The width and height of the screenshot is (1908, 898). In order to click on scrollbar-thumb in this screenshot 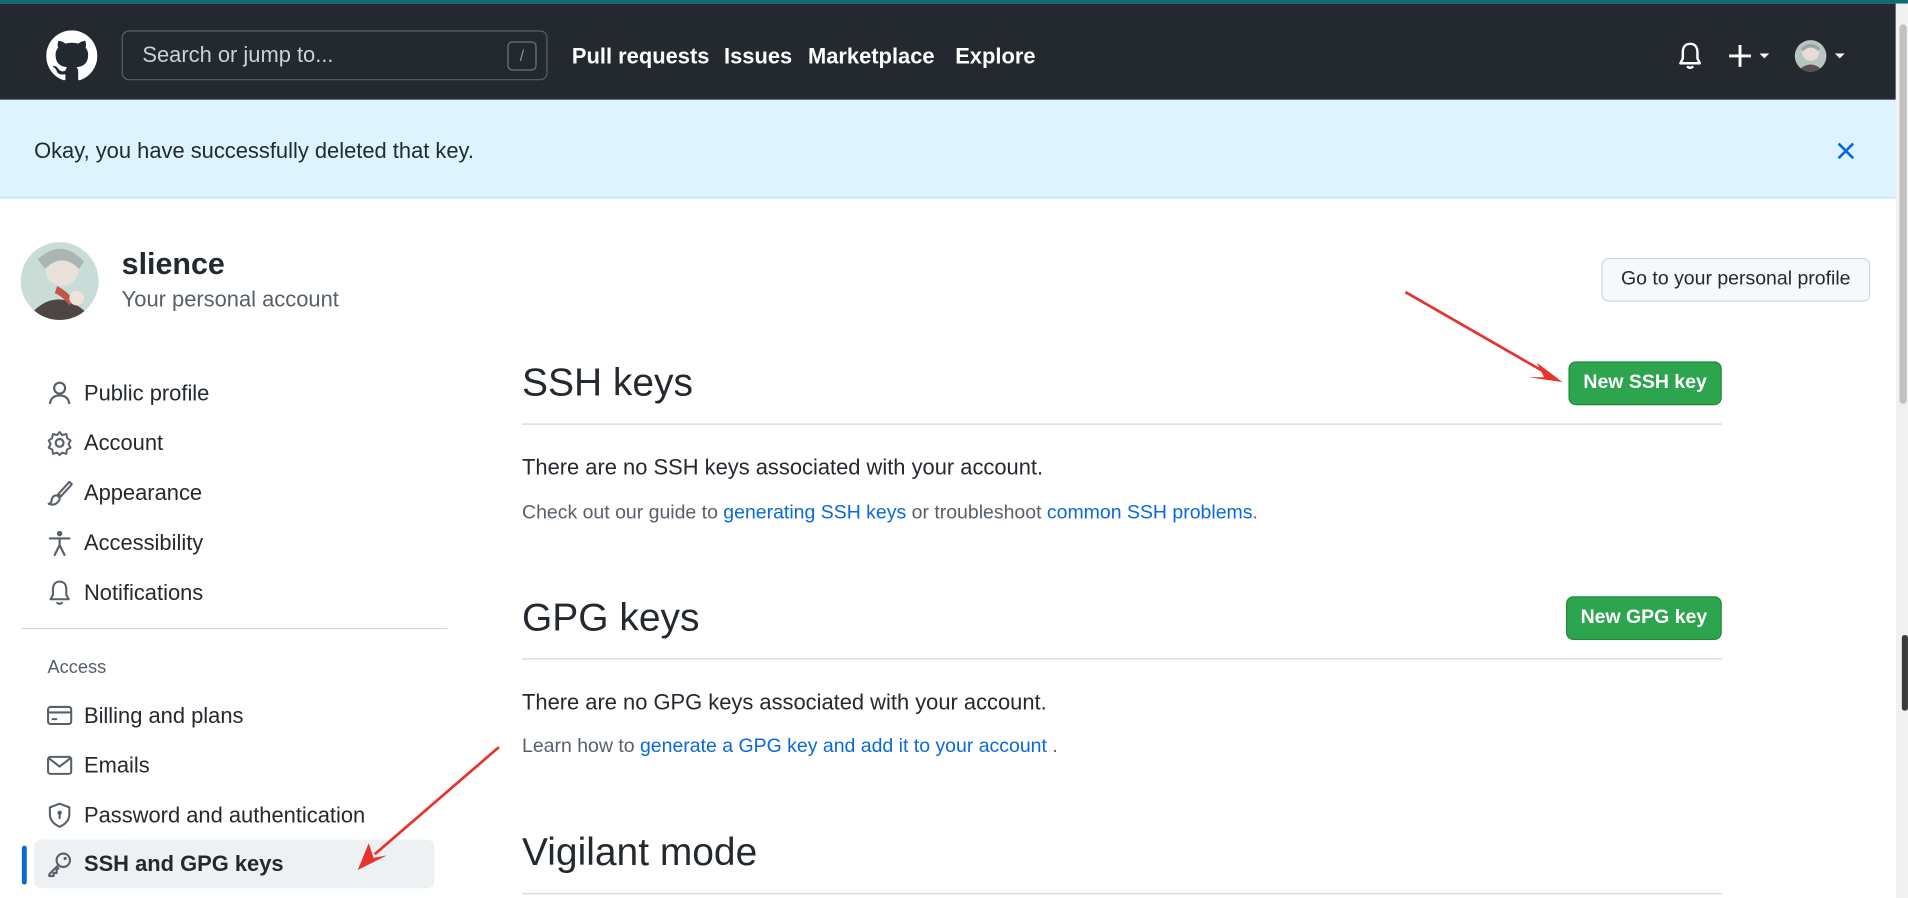, I will do `click(1903, 214)`.